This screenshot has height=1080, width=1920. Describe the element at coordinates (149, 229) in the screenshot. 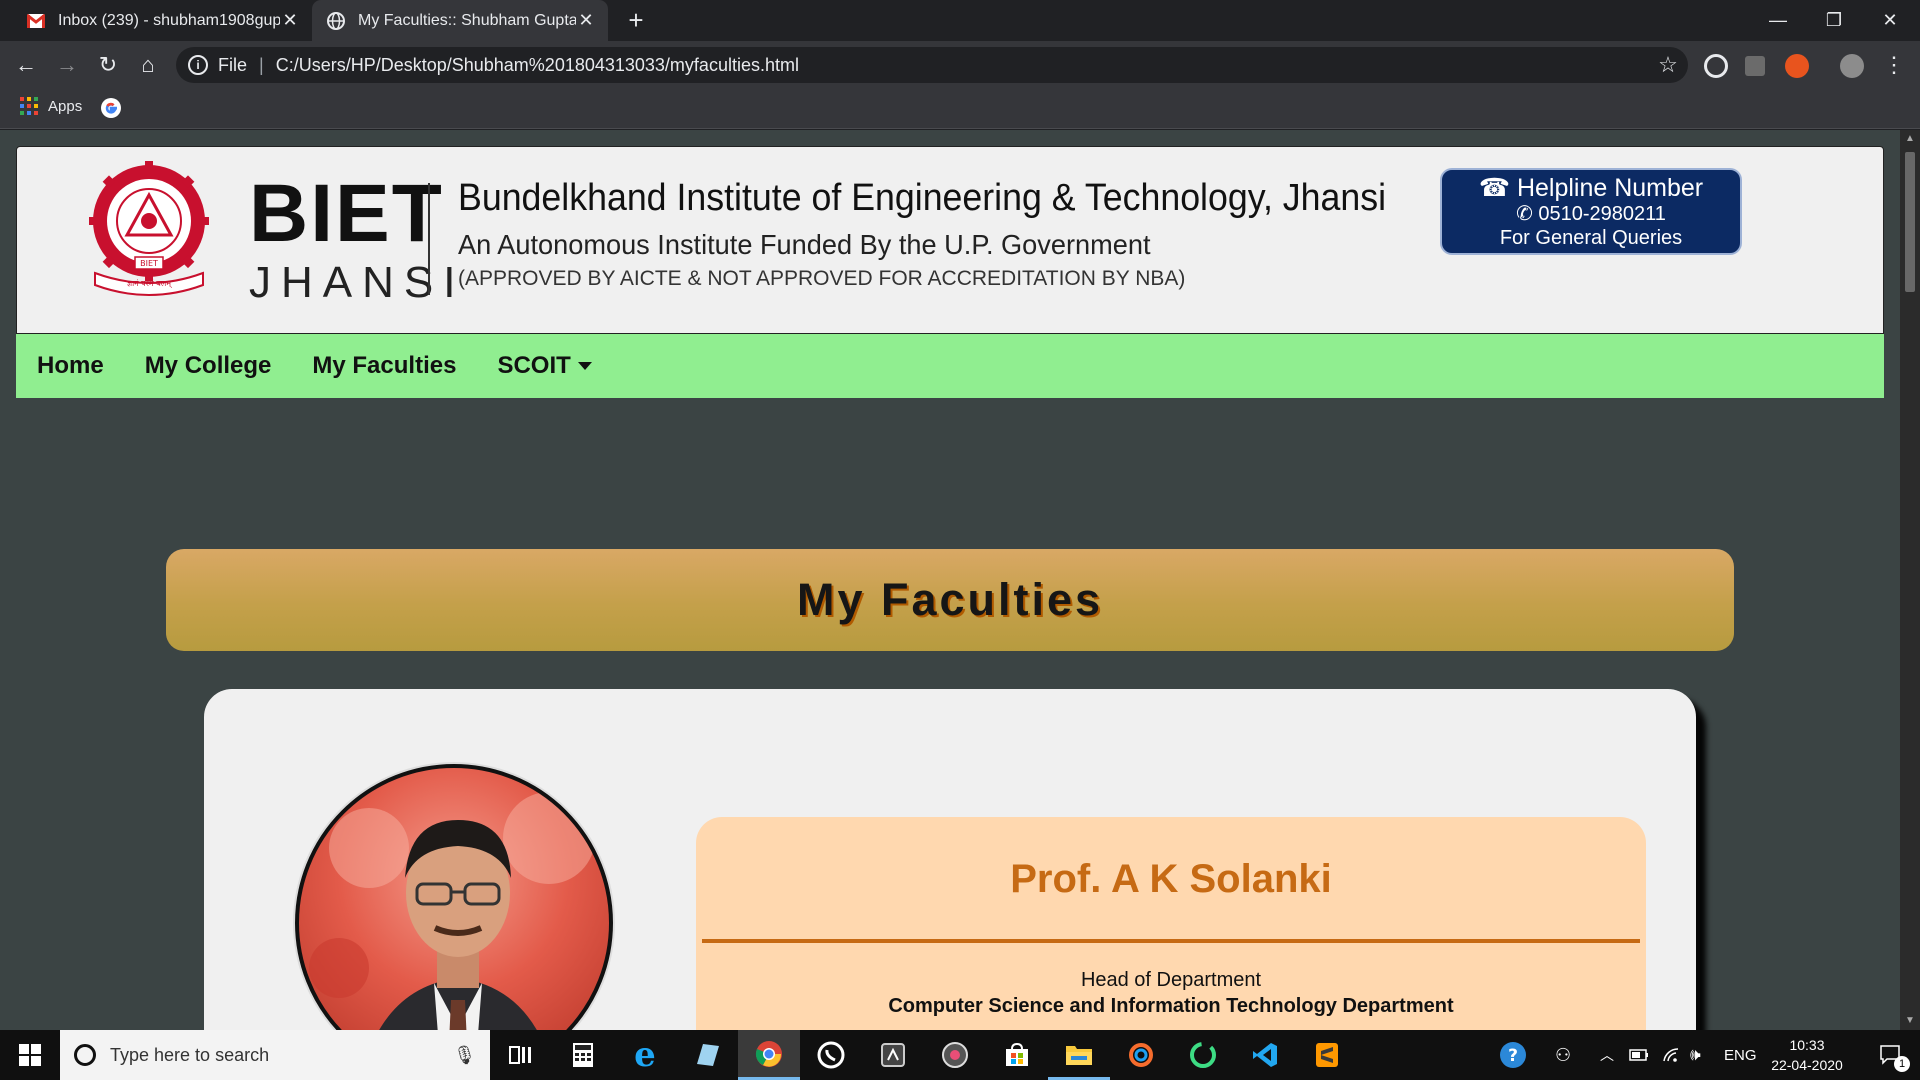

I see `biet-seal-logo: BIET ज्ञानं परमं बलम्` at that location.